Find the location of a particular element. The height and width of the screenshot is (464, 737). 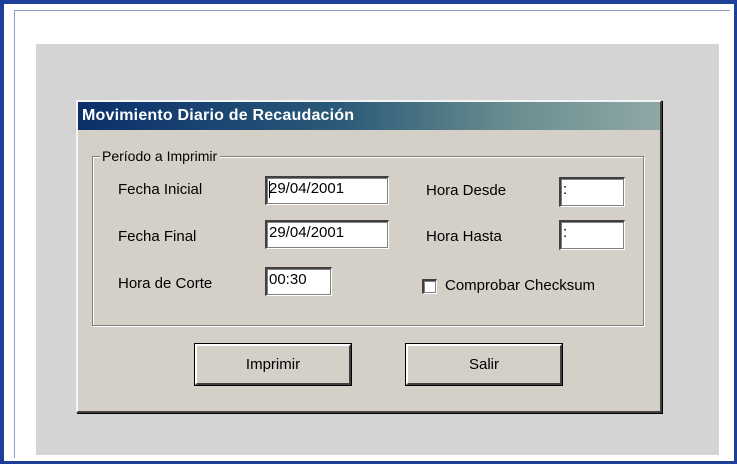

hora-corte-label: Hora de Corte is located at coordinates (165, 283).